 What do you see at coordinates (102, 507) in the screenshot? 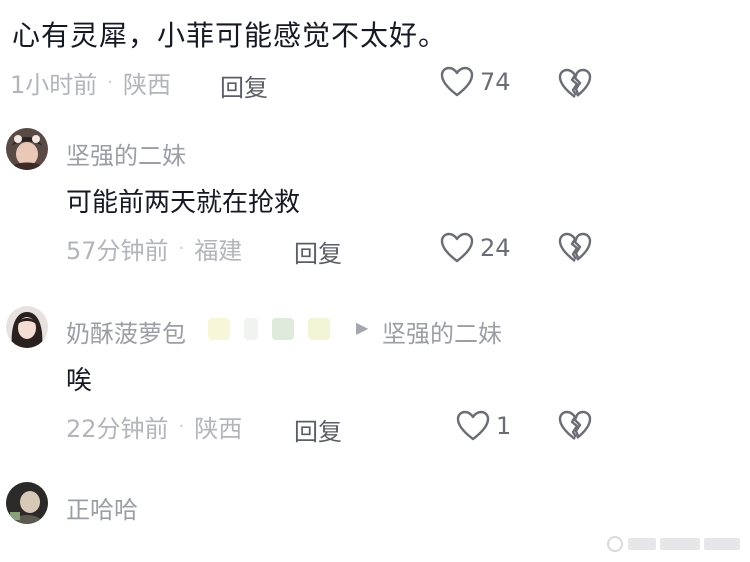
I see `comment-username: 正哈哈` at bounding box center [102, 507].